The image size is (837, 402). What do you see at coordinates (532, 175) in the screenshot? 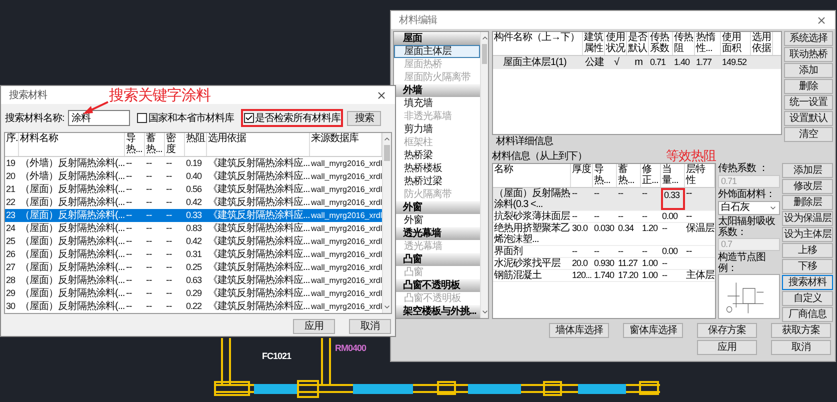
I see `column-header: 名称` at bounding box center [532, 175].